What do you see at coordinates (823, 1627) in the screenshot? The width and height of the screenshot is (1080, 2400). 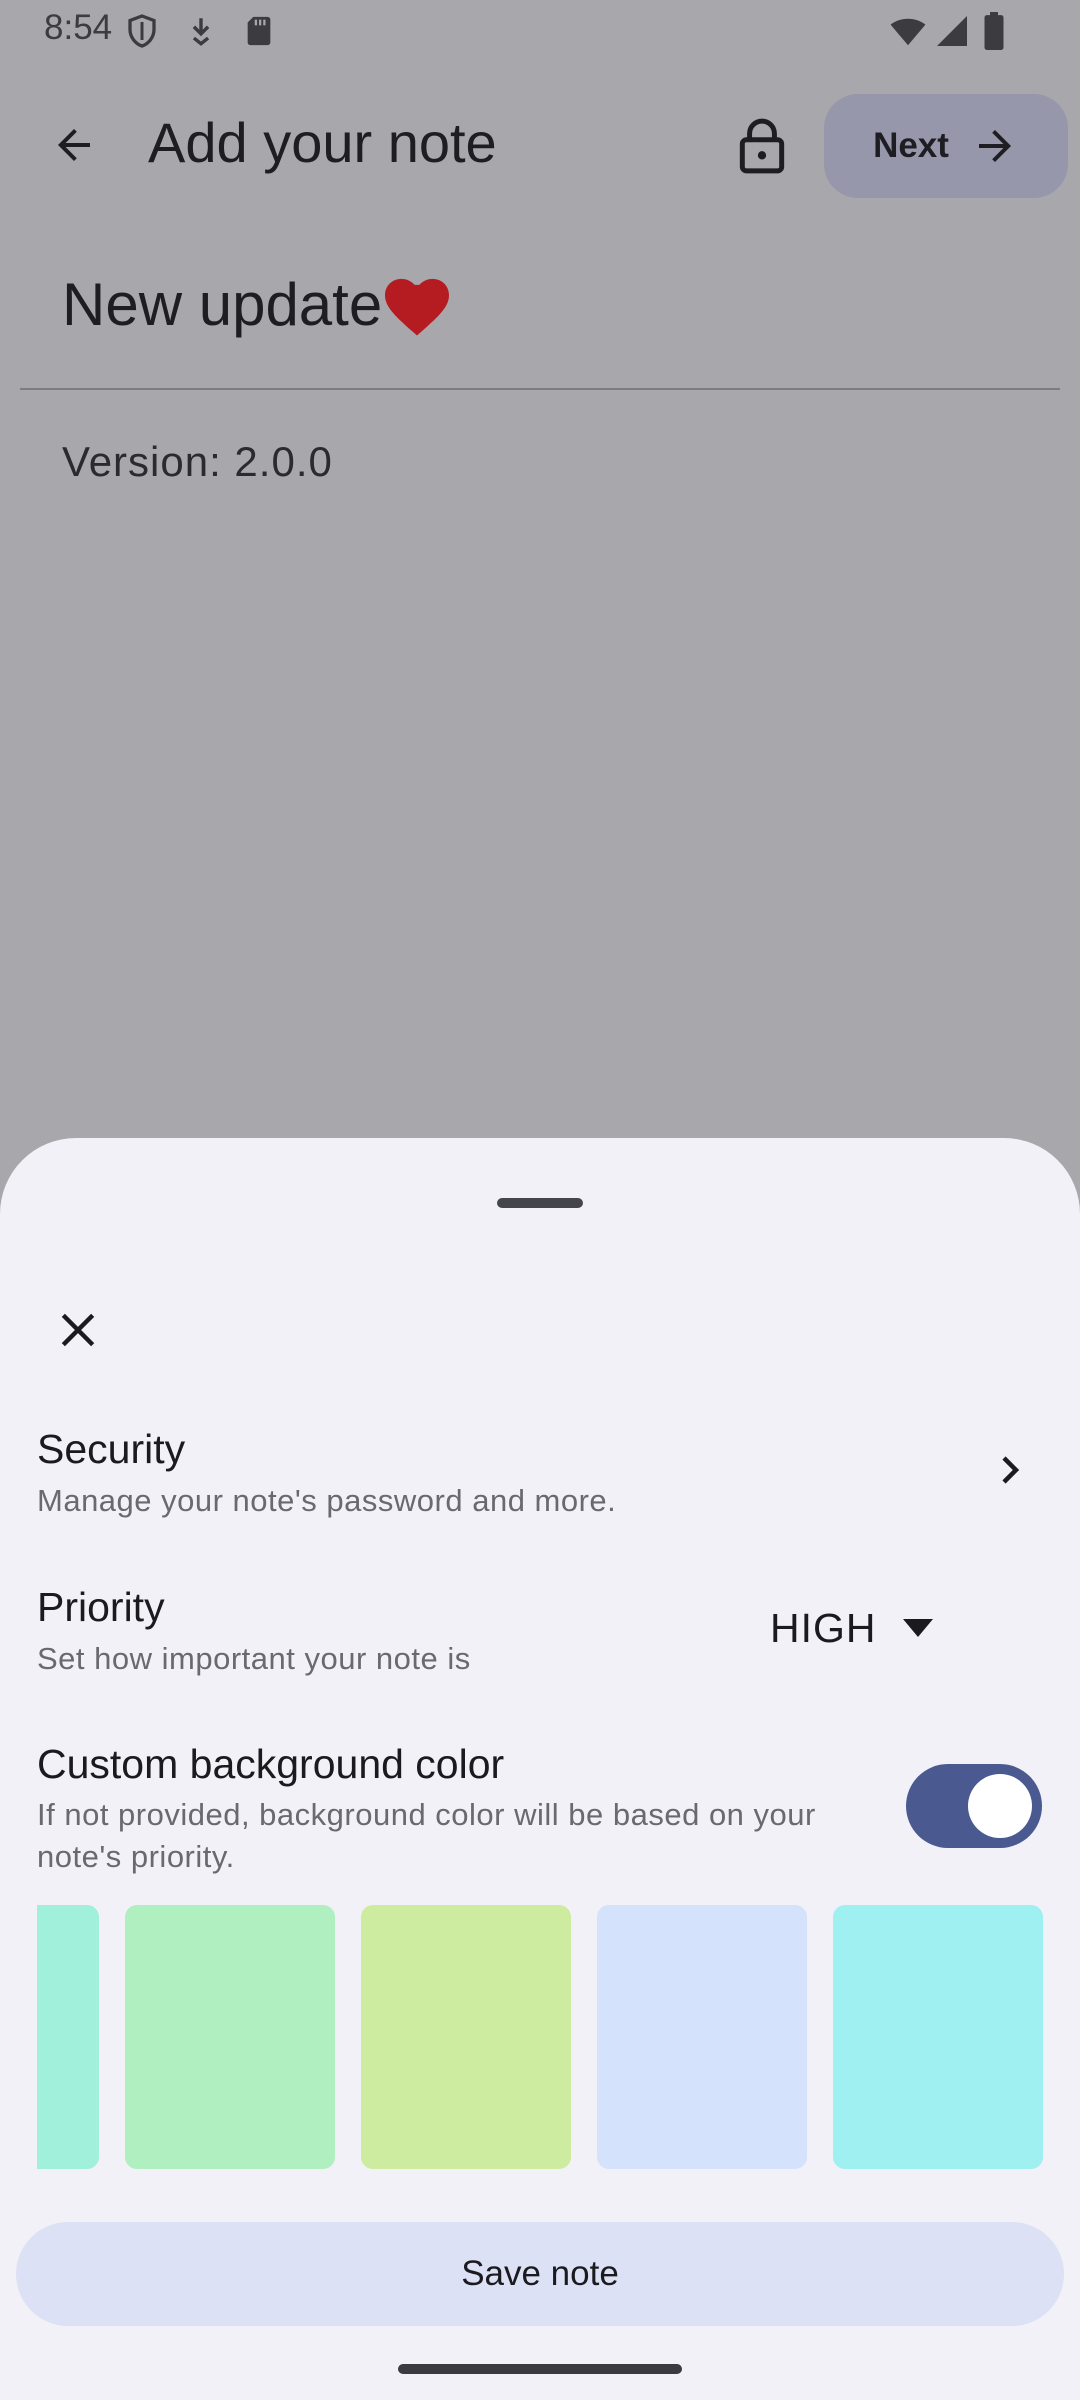 I see `priority-selected-value: HIGH` at bounding box center [823, 1627].